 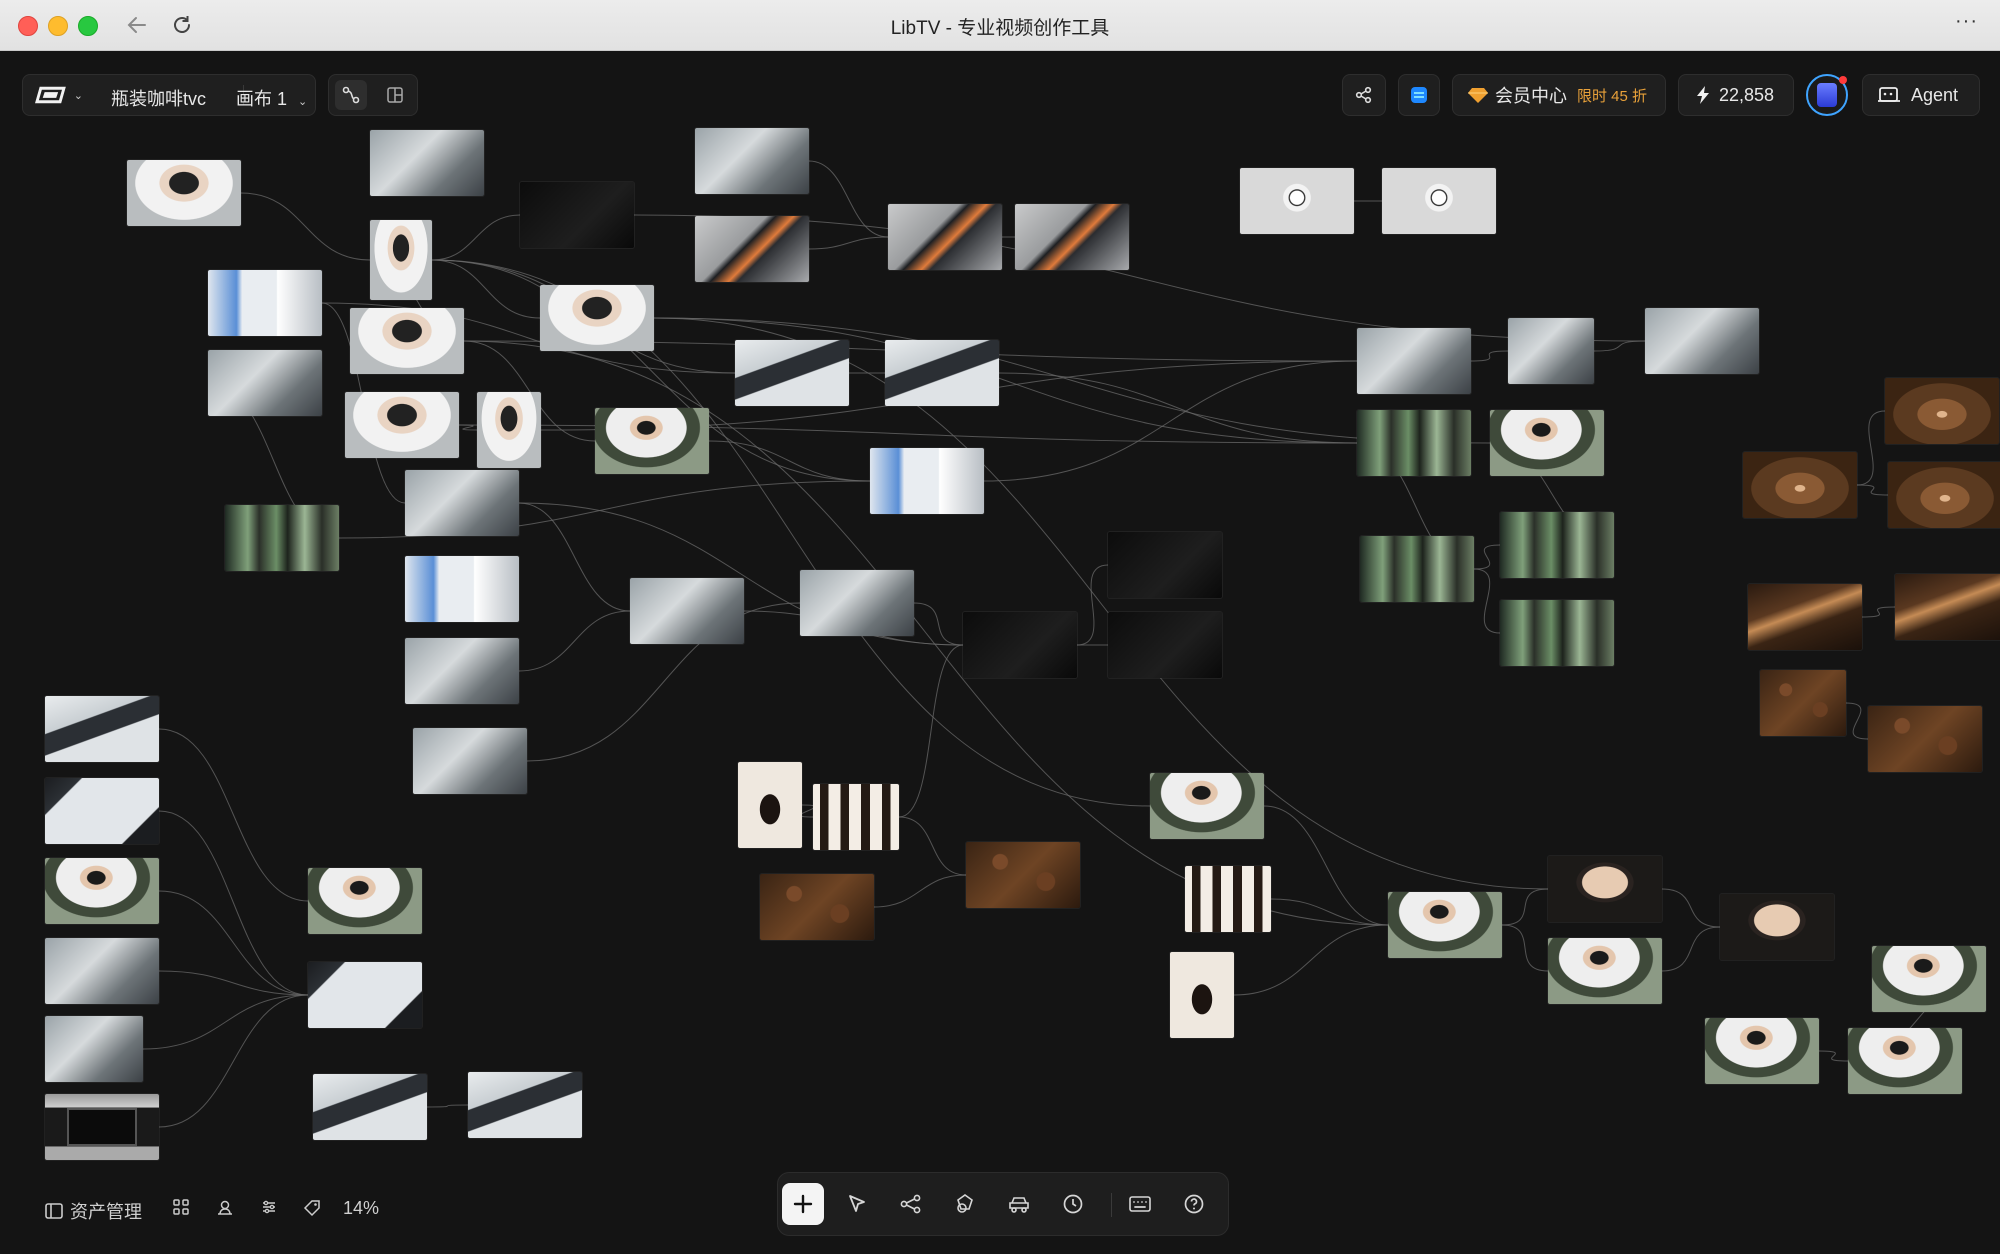 I want to click on connect-mode-icon, so click(x=351, y=95).